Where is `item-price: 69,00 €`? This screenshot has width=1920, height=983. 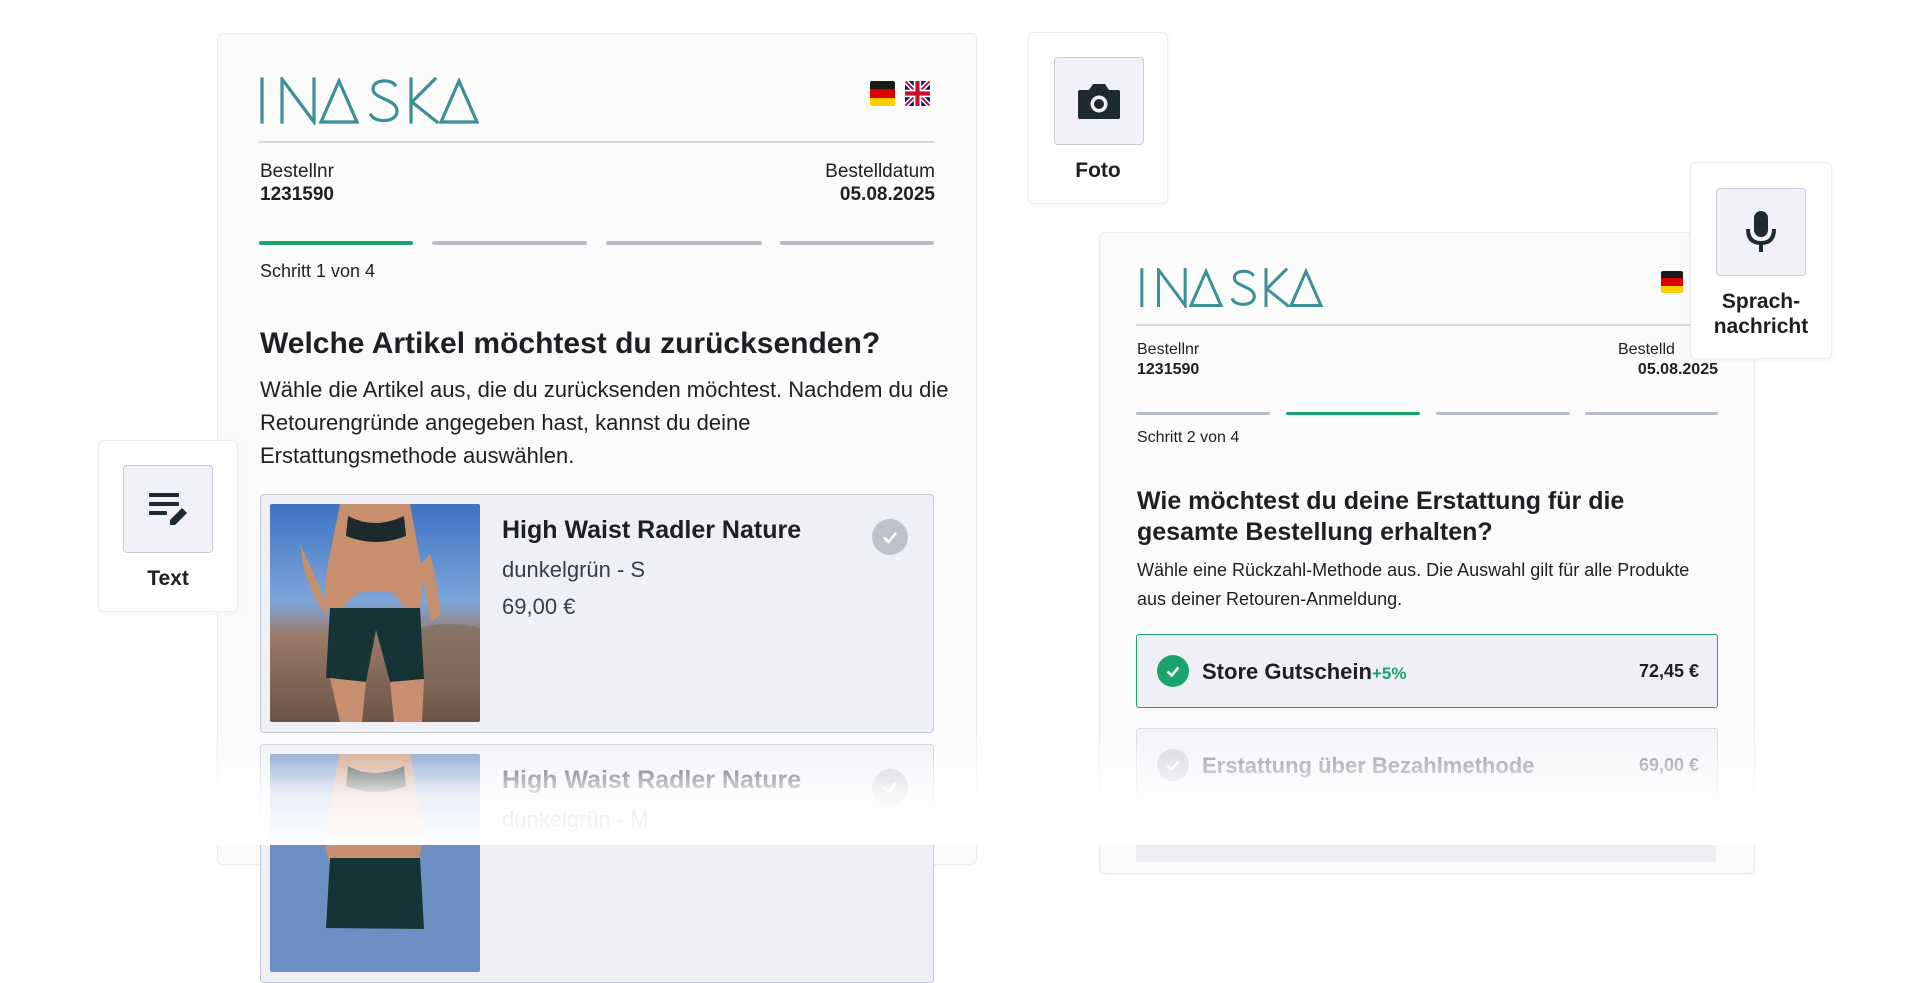 item-price: 69,00 € is located at coordinates (539, 606).